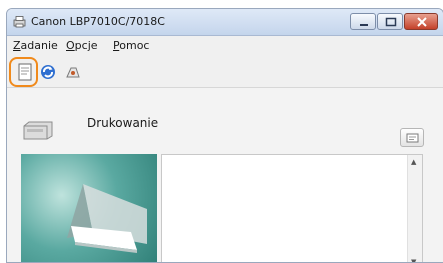 The width and height of the screenshot is (443, 263). I want to click on close-icon, so click(422, 22).